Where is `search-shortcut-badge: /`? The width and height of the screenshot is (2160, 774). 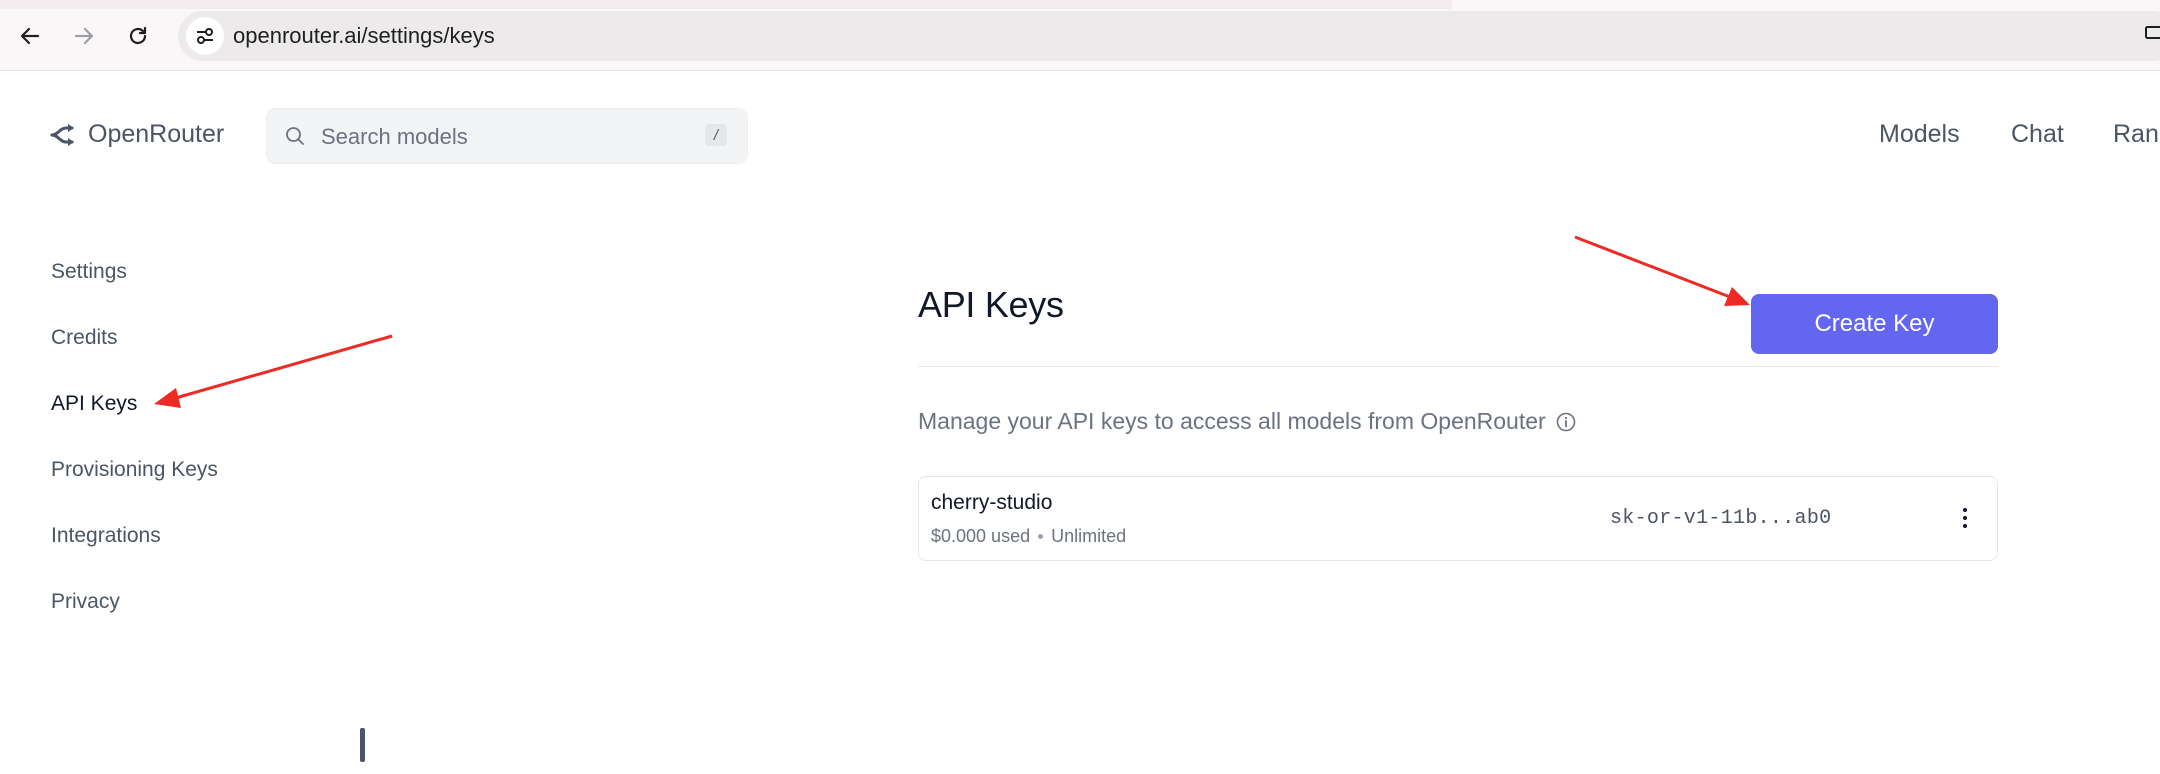
search-shortcut-badge: / is located at coordinates (716, 135).